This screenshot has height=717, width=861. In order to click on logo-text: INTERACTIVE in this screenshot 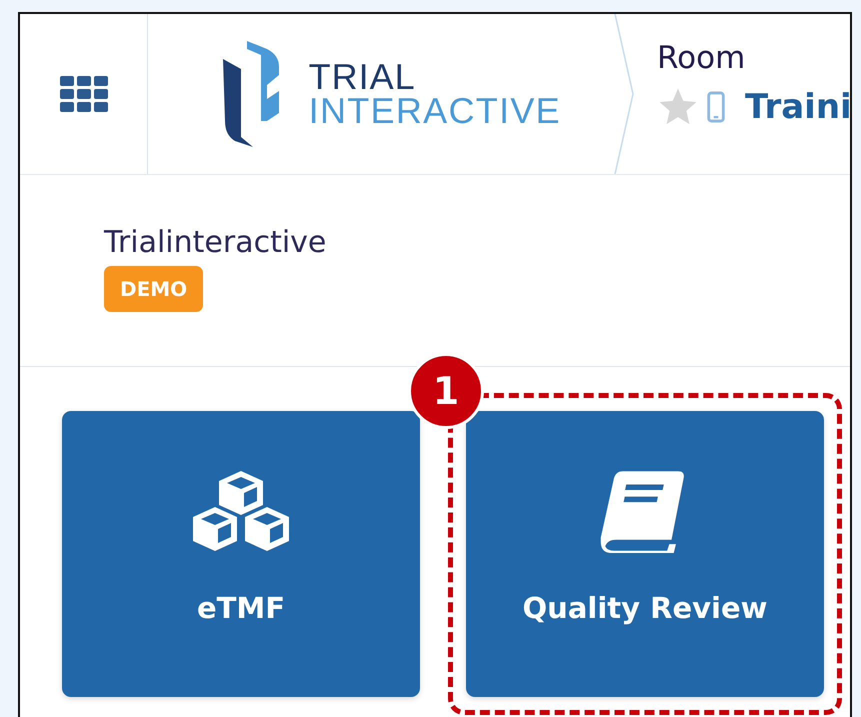, I will do `click(434, 111)`.